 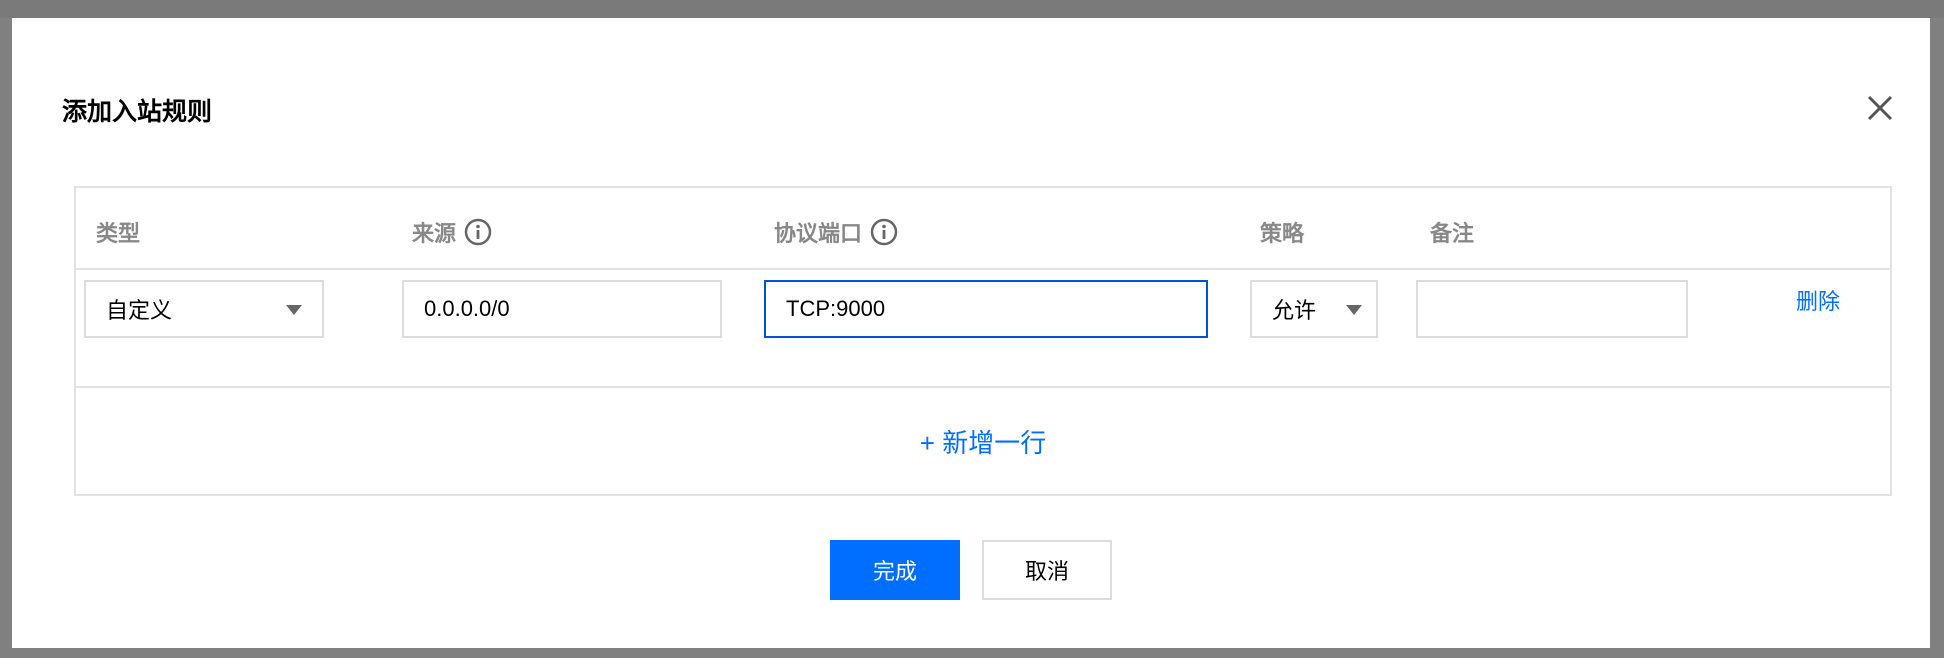 What do you see at coordinates (1552, 309) in the screenshot?
I see `note-input` at bounding box center [1552, 309].